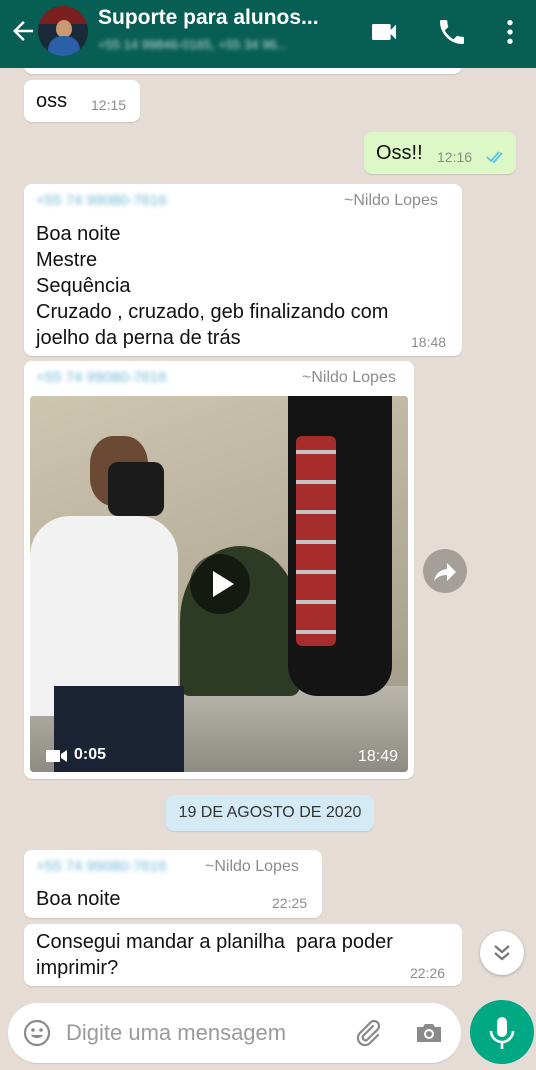 The height and width of the screenshot is (1070, 536). I want to click on paperclip-icon, so click(368, 1033).